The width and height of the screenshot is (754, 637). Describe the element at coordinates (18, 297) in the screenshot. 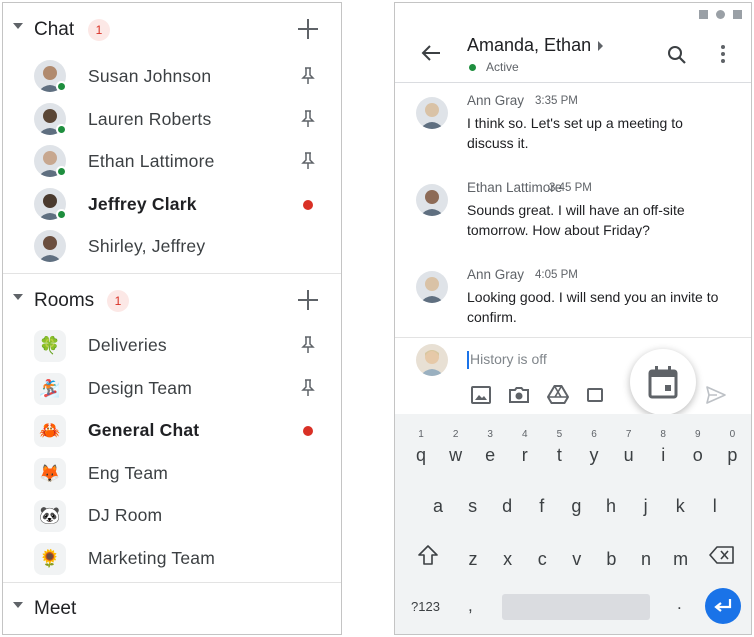

I see `rooms-collapse-caret-icon` at that location.